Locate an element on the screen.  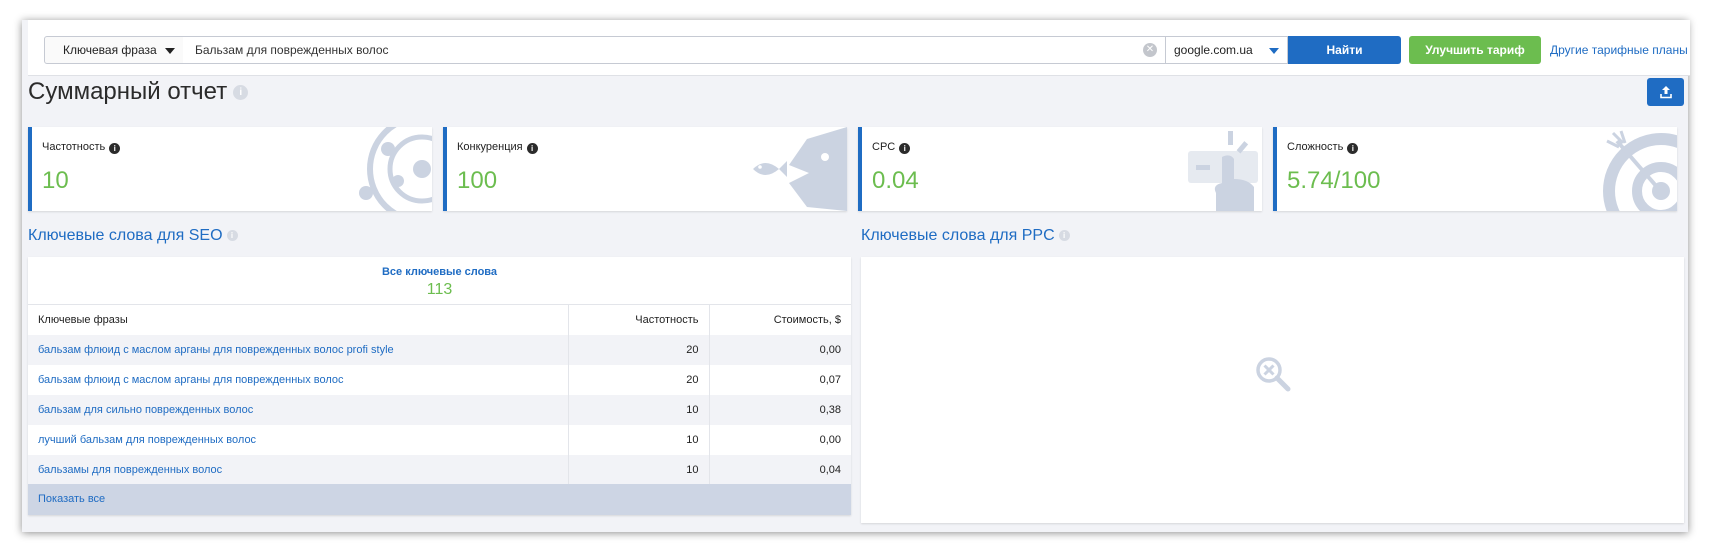
metric-label-text: Конкуренция is located at coordinates (490, 147).